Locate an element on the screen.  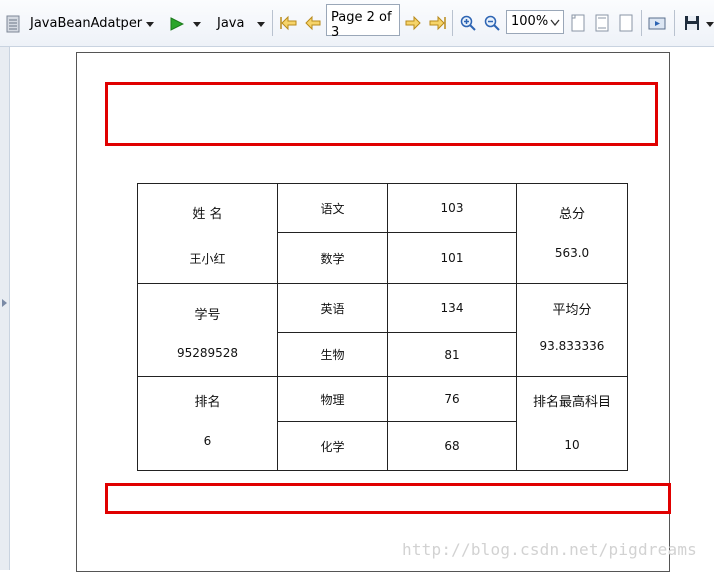
export-icon is located at coordinates (657, 25).